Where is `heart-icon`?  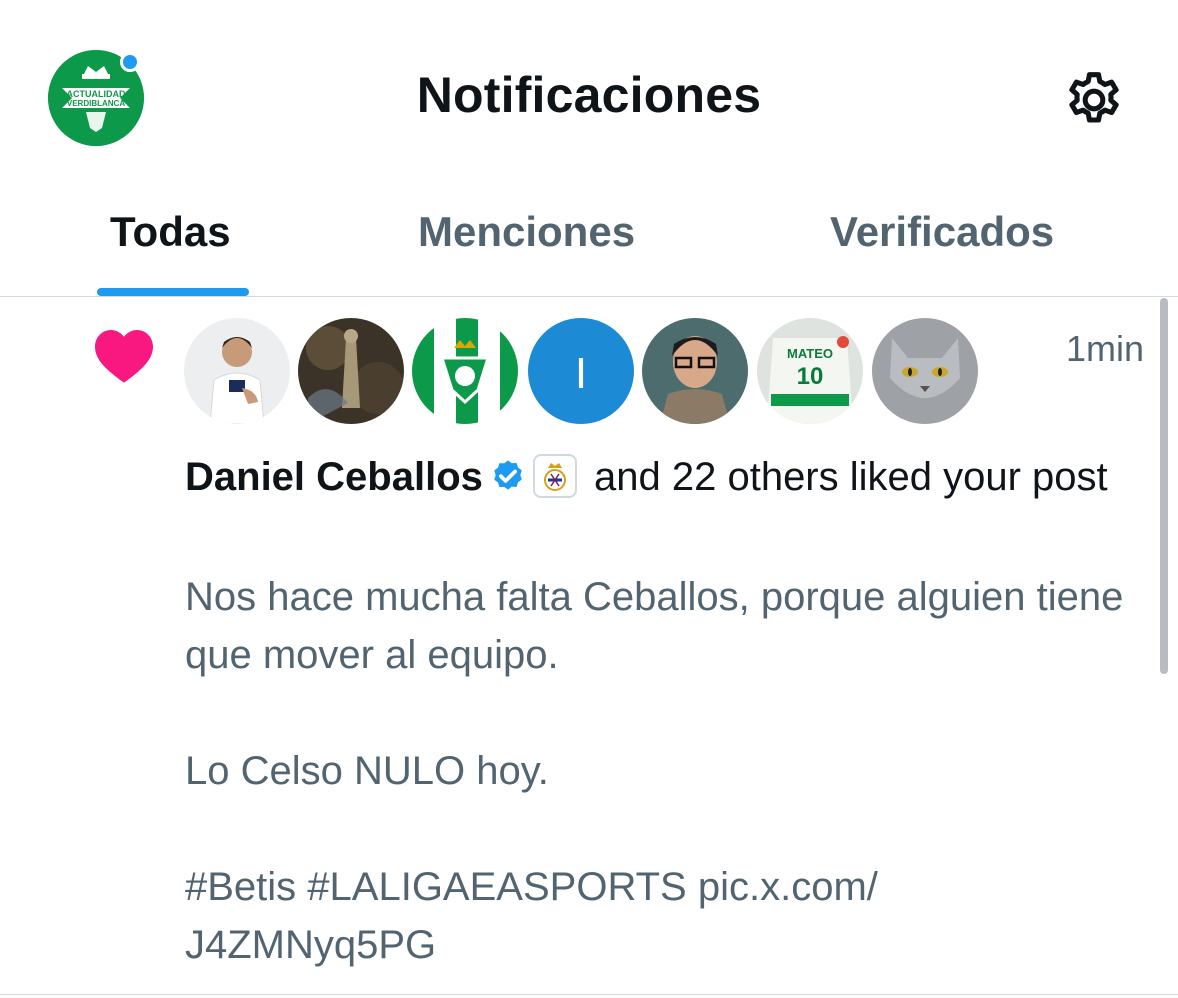 heart-icon is located at coordinates (124, 356).